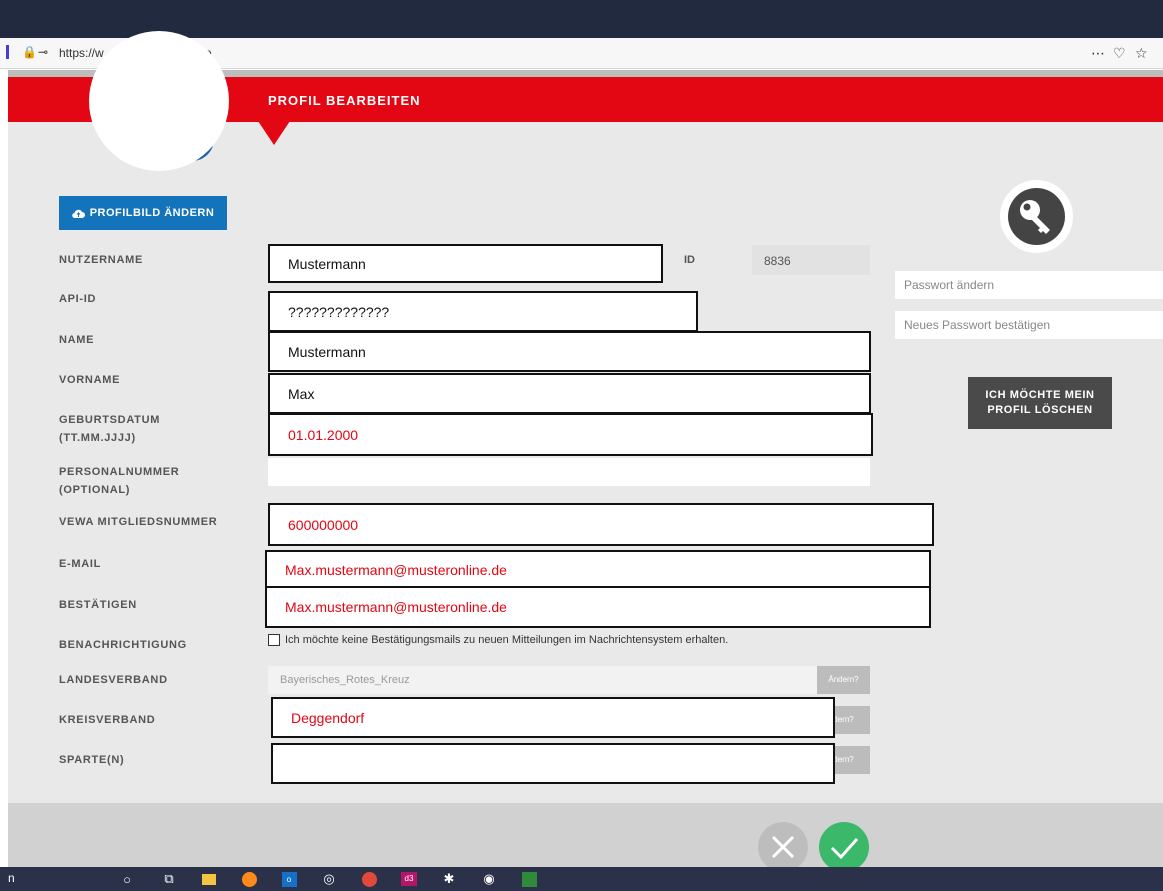  Describe the element at coordinates (274, 640) in the screenshot. I see `notification-checkbox` at that location.